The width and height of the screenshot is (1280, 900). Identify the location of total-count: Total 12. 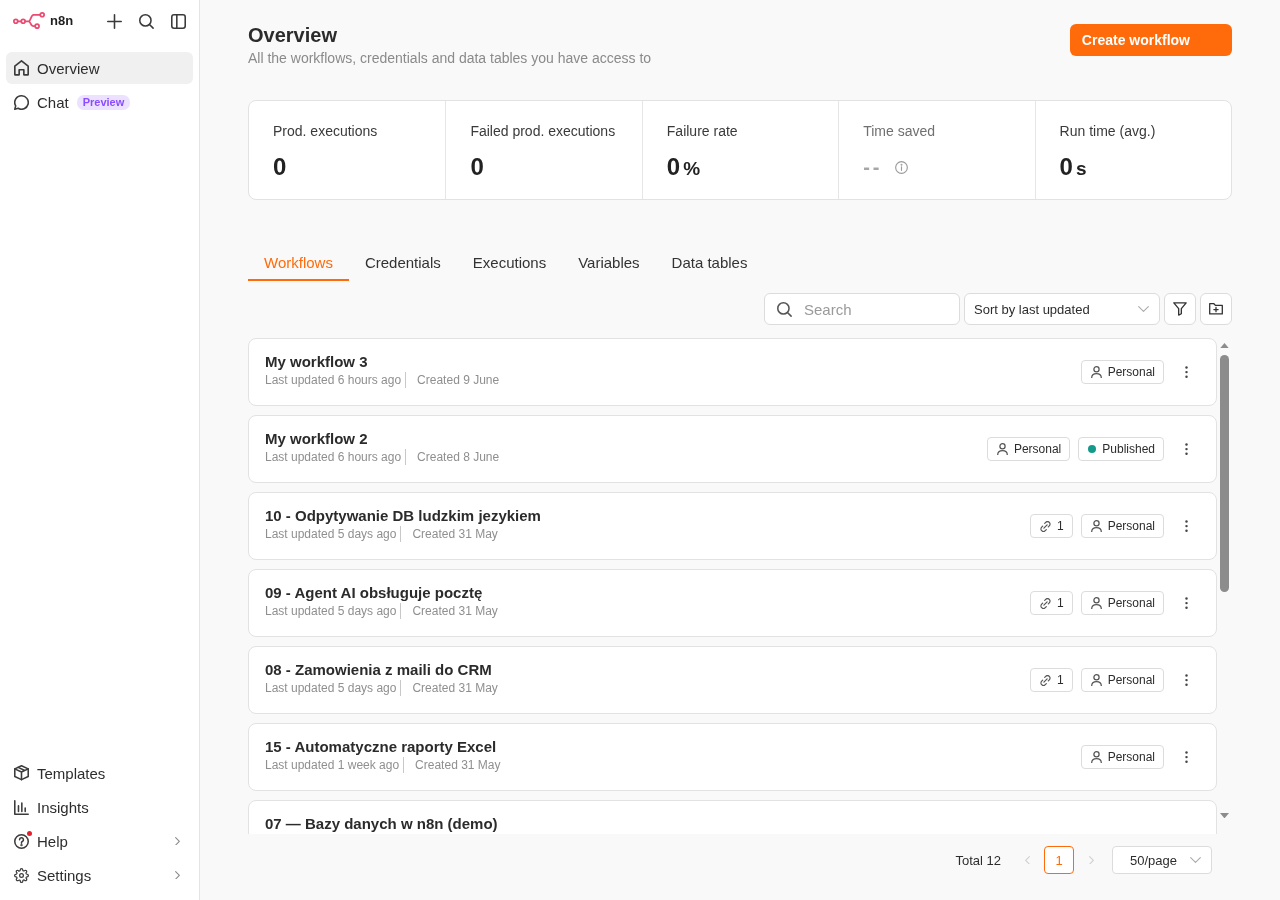
(978, 860).